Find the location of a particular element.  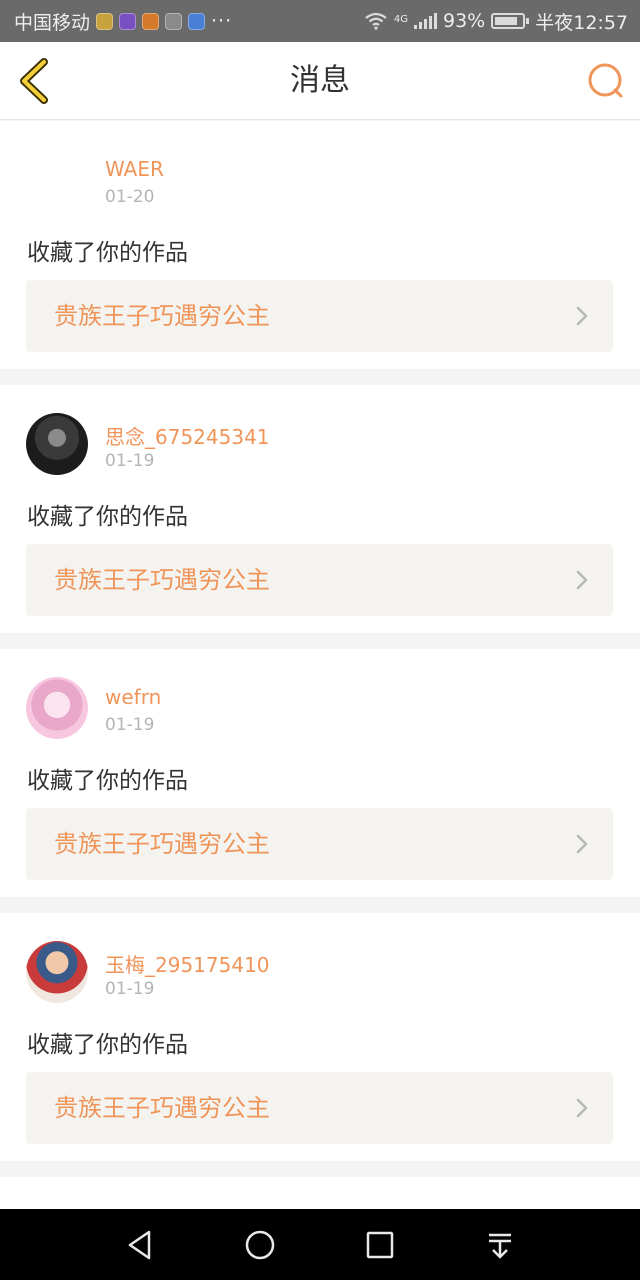

nav-back-button is located at coordinates (140, 1245).